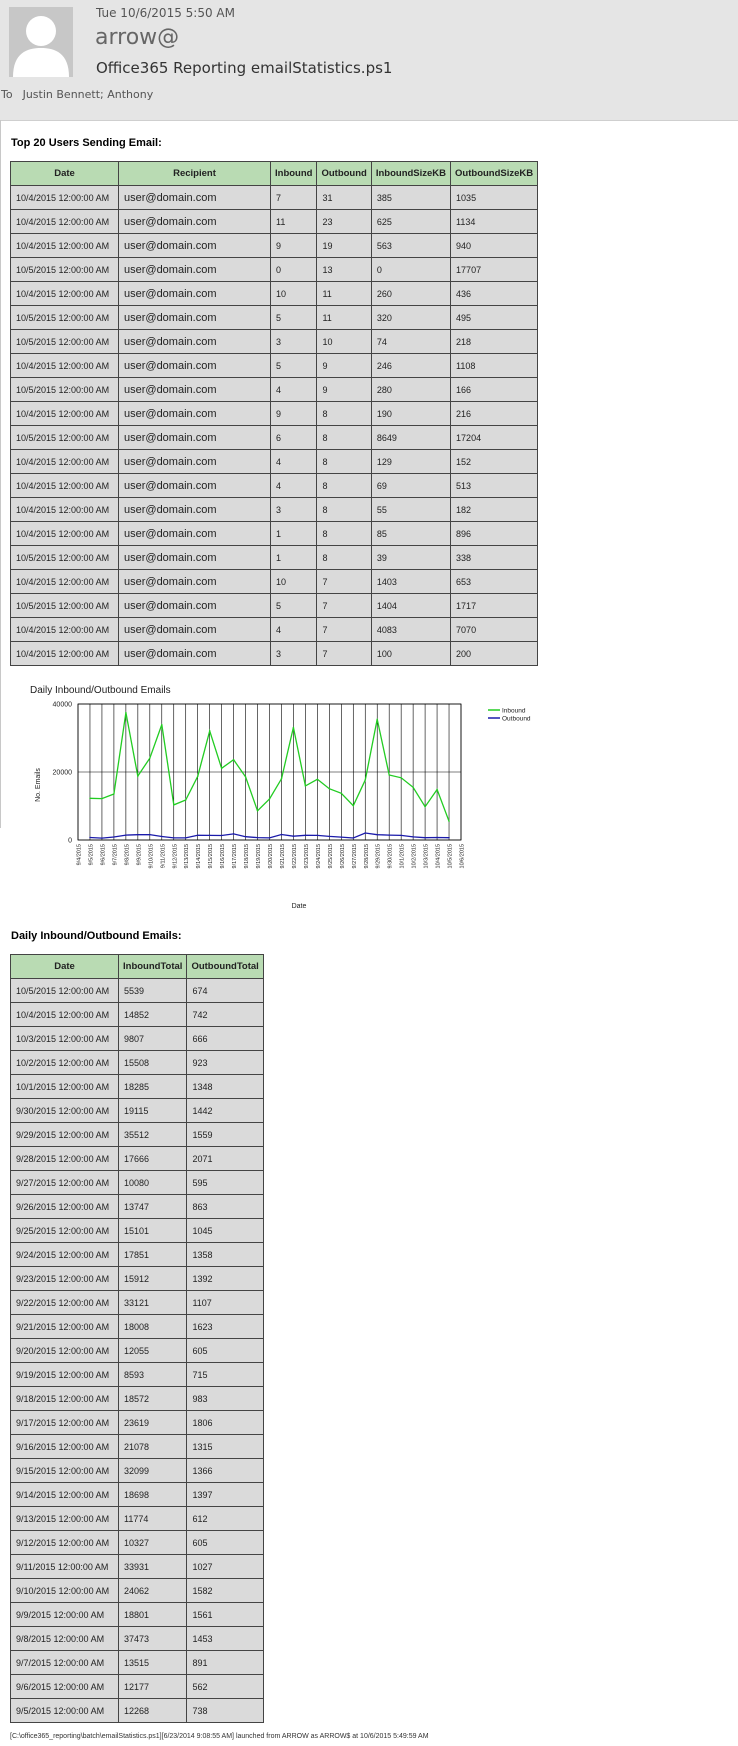 This screenshot has width=738, height=1746. What do you see at coordinates (137, 37) in the screenshot?
I see `sender-name: arrow@` at bounding box center [137, 37].